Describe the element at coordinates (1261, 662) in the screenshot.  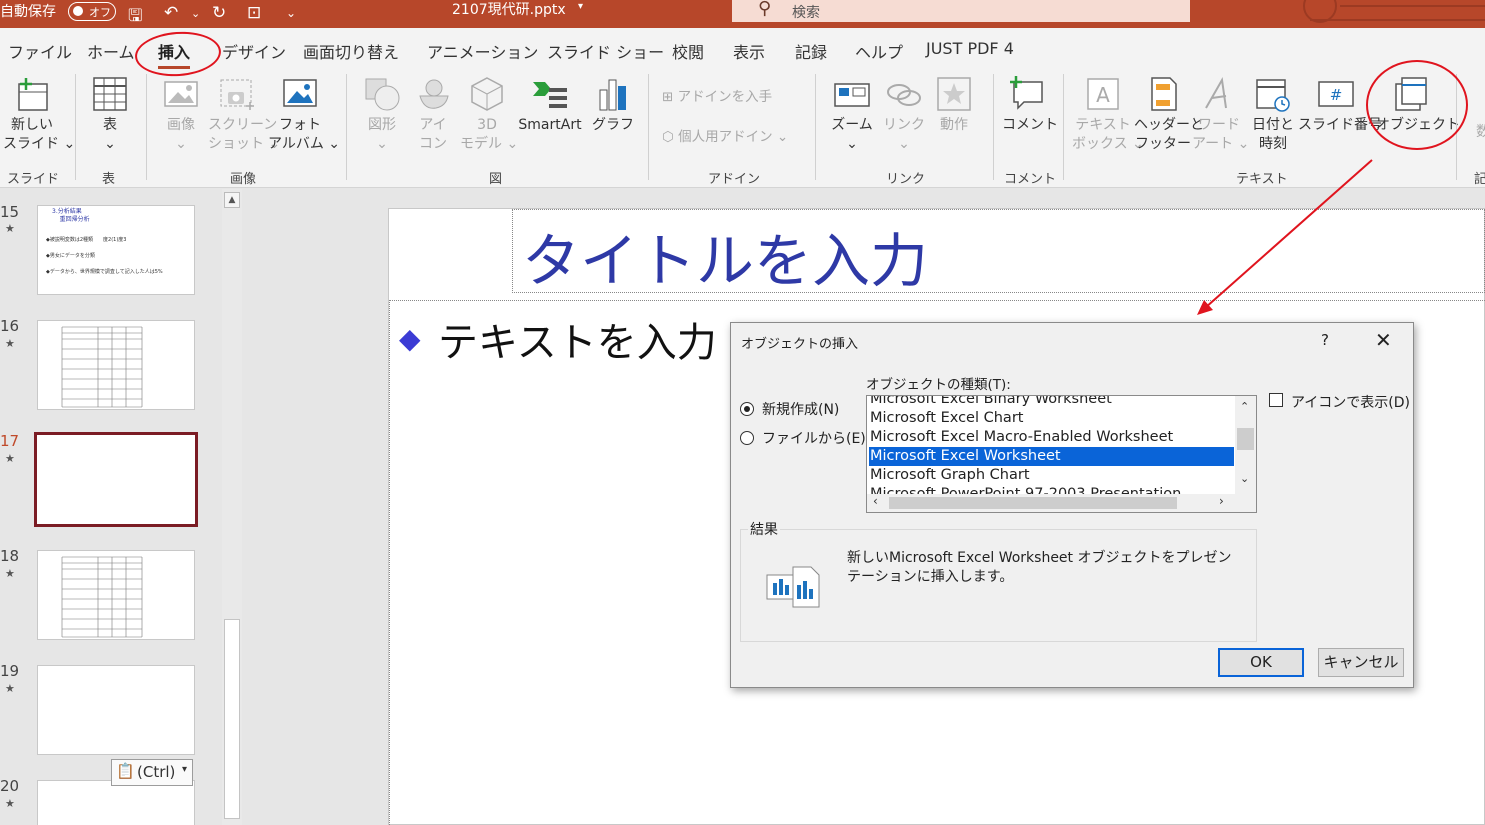
I see `ok-button: OK` at that location.